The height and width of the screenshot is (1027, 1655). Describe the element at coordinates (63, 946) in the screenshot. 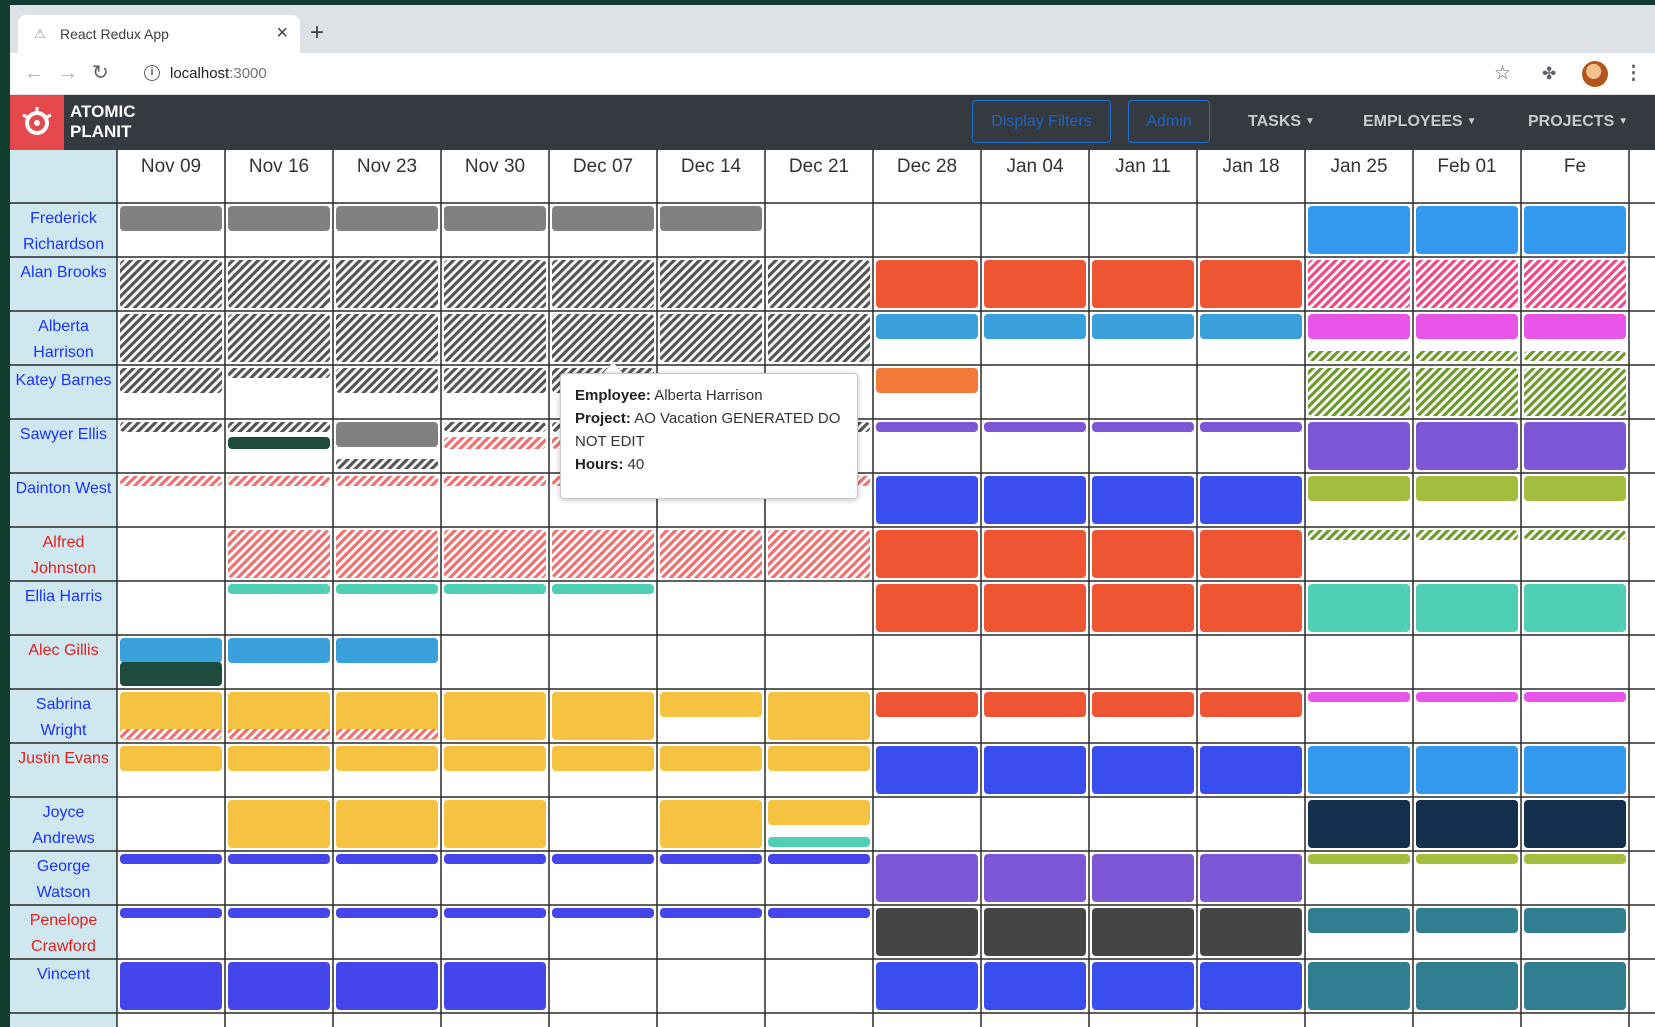

I see `employee-name: Crawford` at that location.